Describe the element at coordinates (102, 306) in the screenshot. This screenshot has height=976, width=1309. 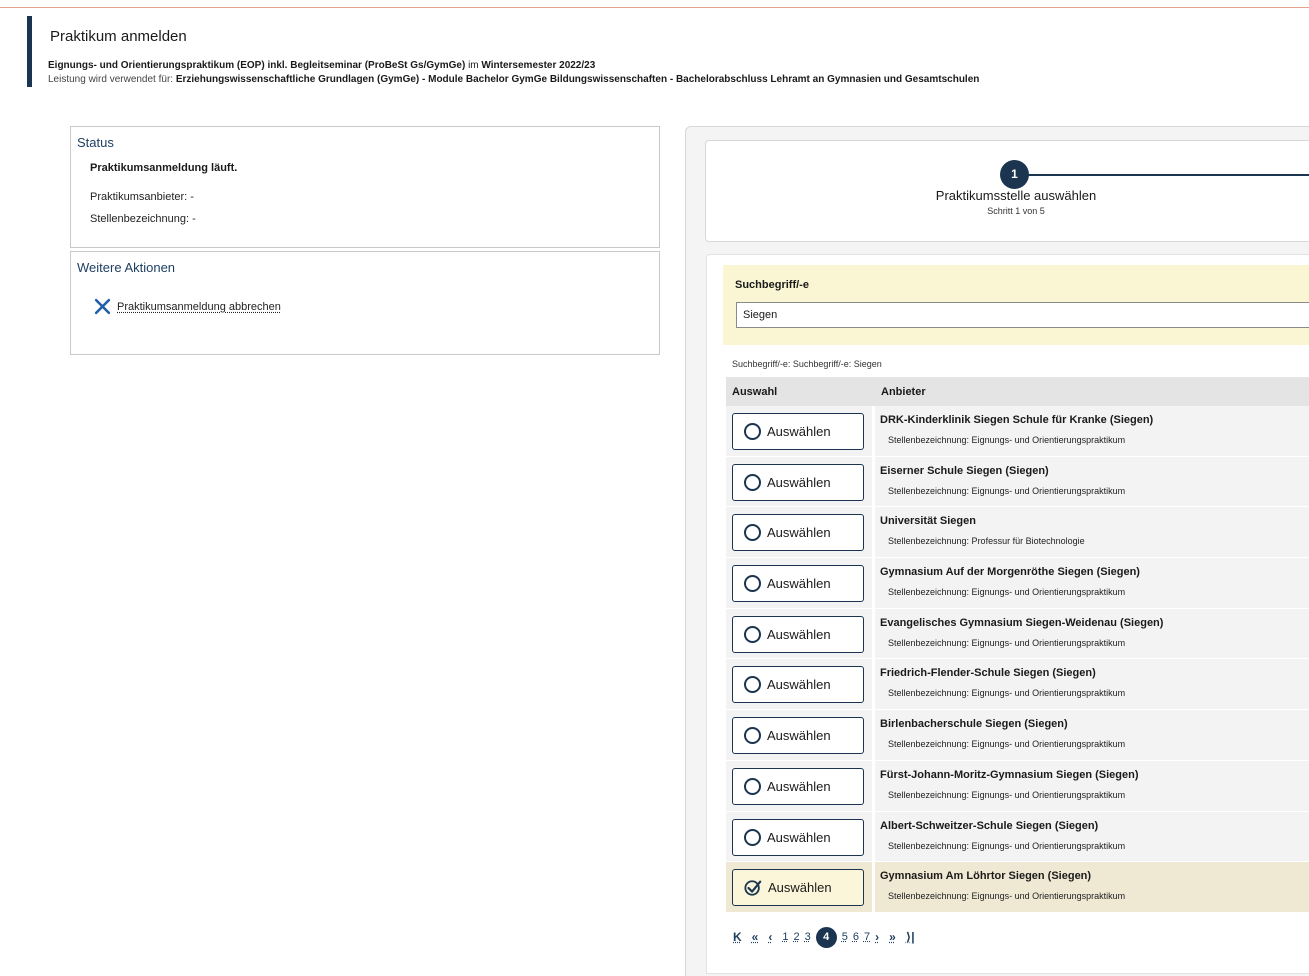
I see `close-icon` at that location.